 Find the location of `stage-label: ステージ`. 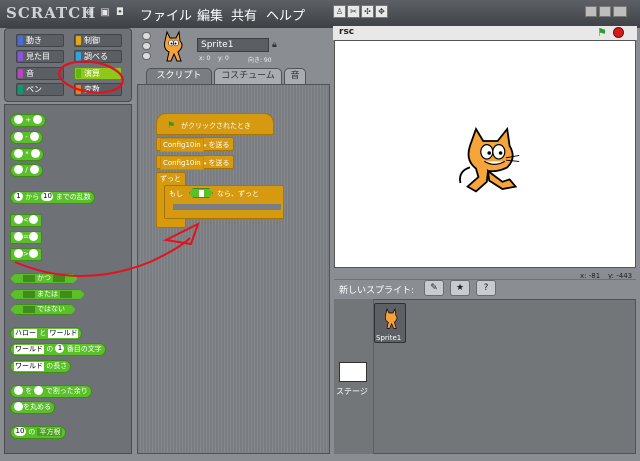

stage-label: ステージ is located at coordinates (352, 391).